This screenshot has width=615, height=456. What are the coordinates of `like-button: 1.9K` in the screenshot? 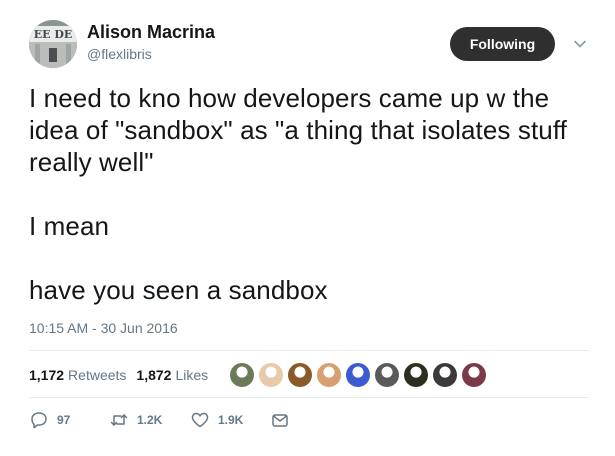 It's located at (230, 420).